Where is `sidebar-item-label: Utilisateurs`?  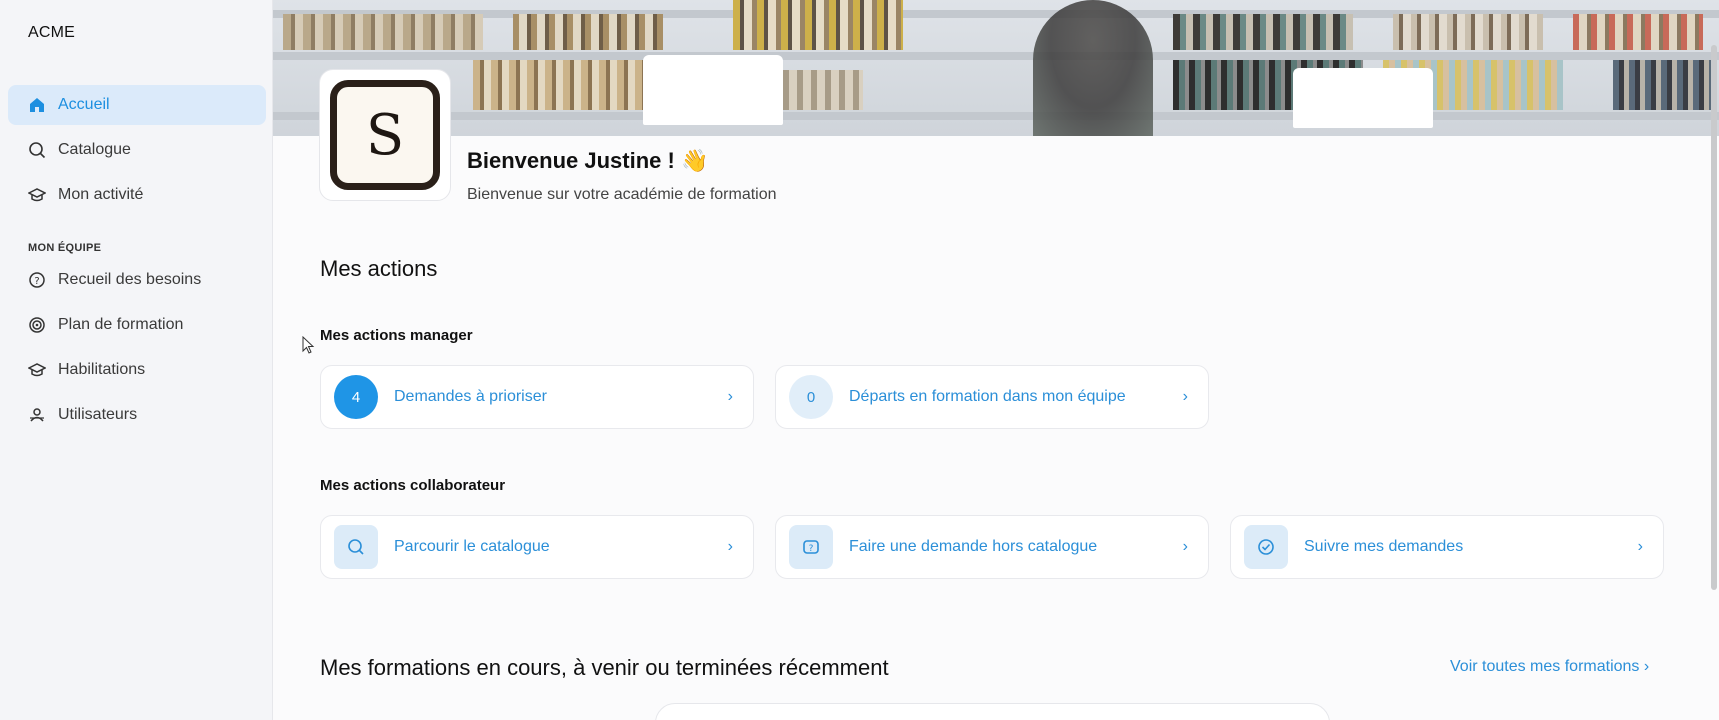
sidebar-item-label: Utilisateurs is located at coordinates (98, 414).